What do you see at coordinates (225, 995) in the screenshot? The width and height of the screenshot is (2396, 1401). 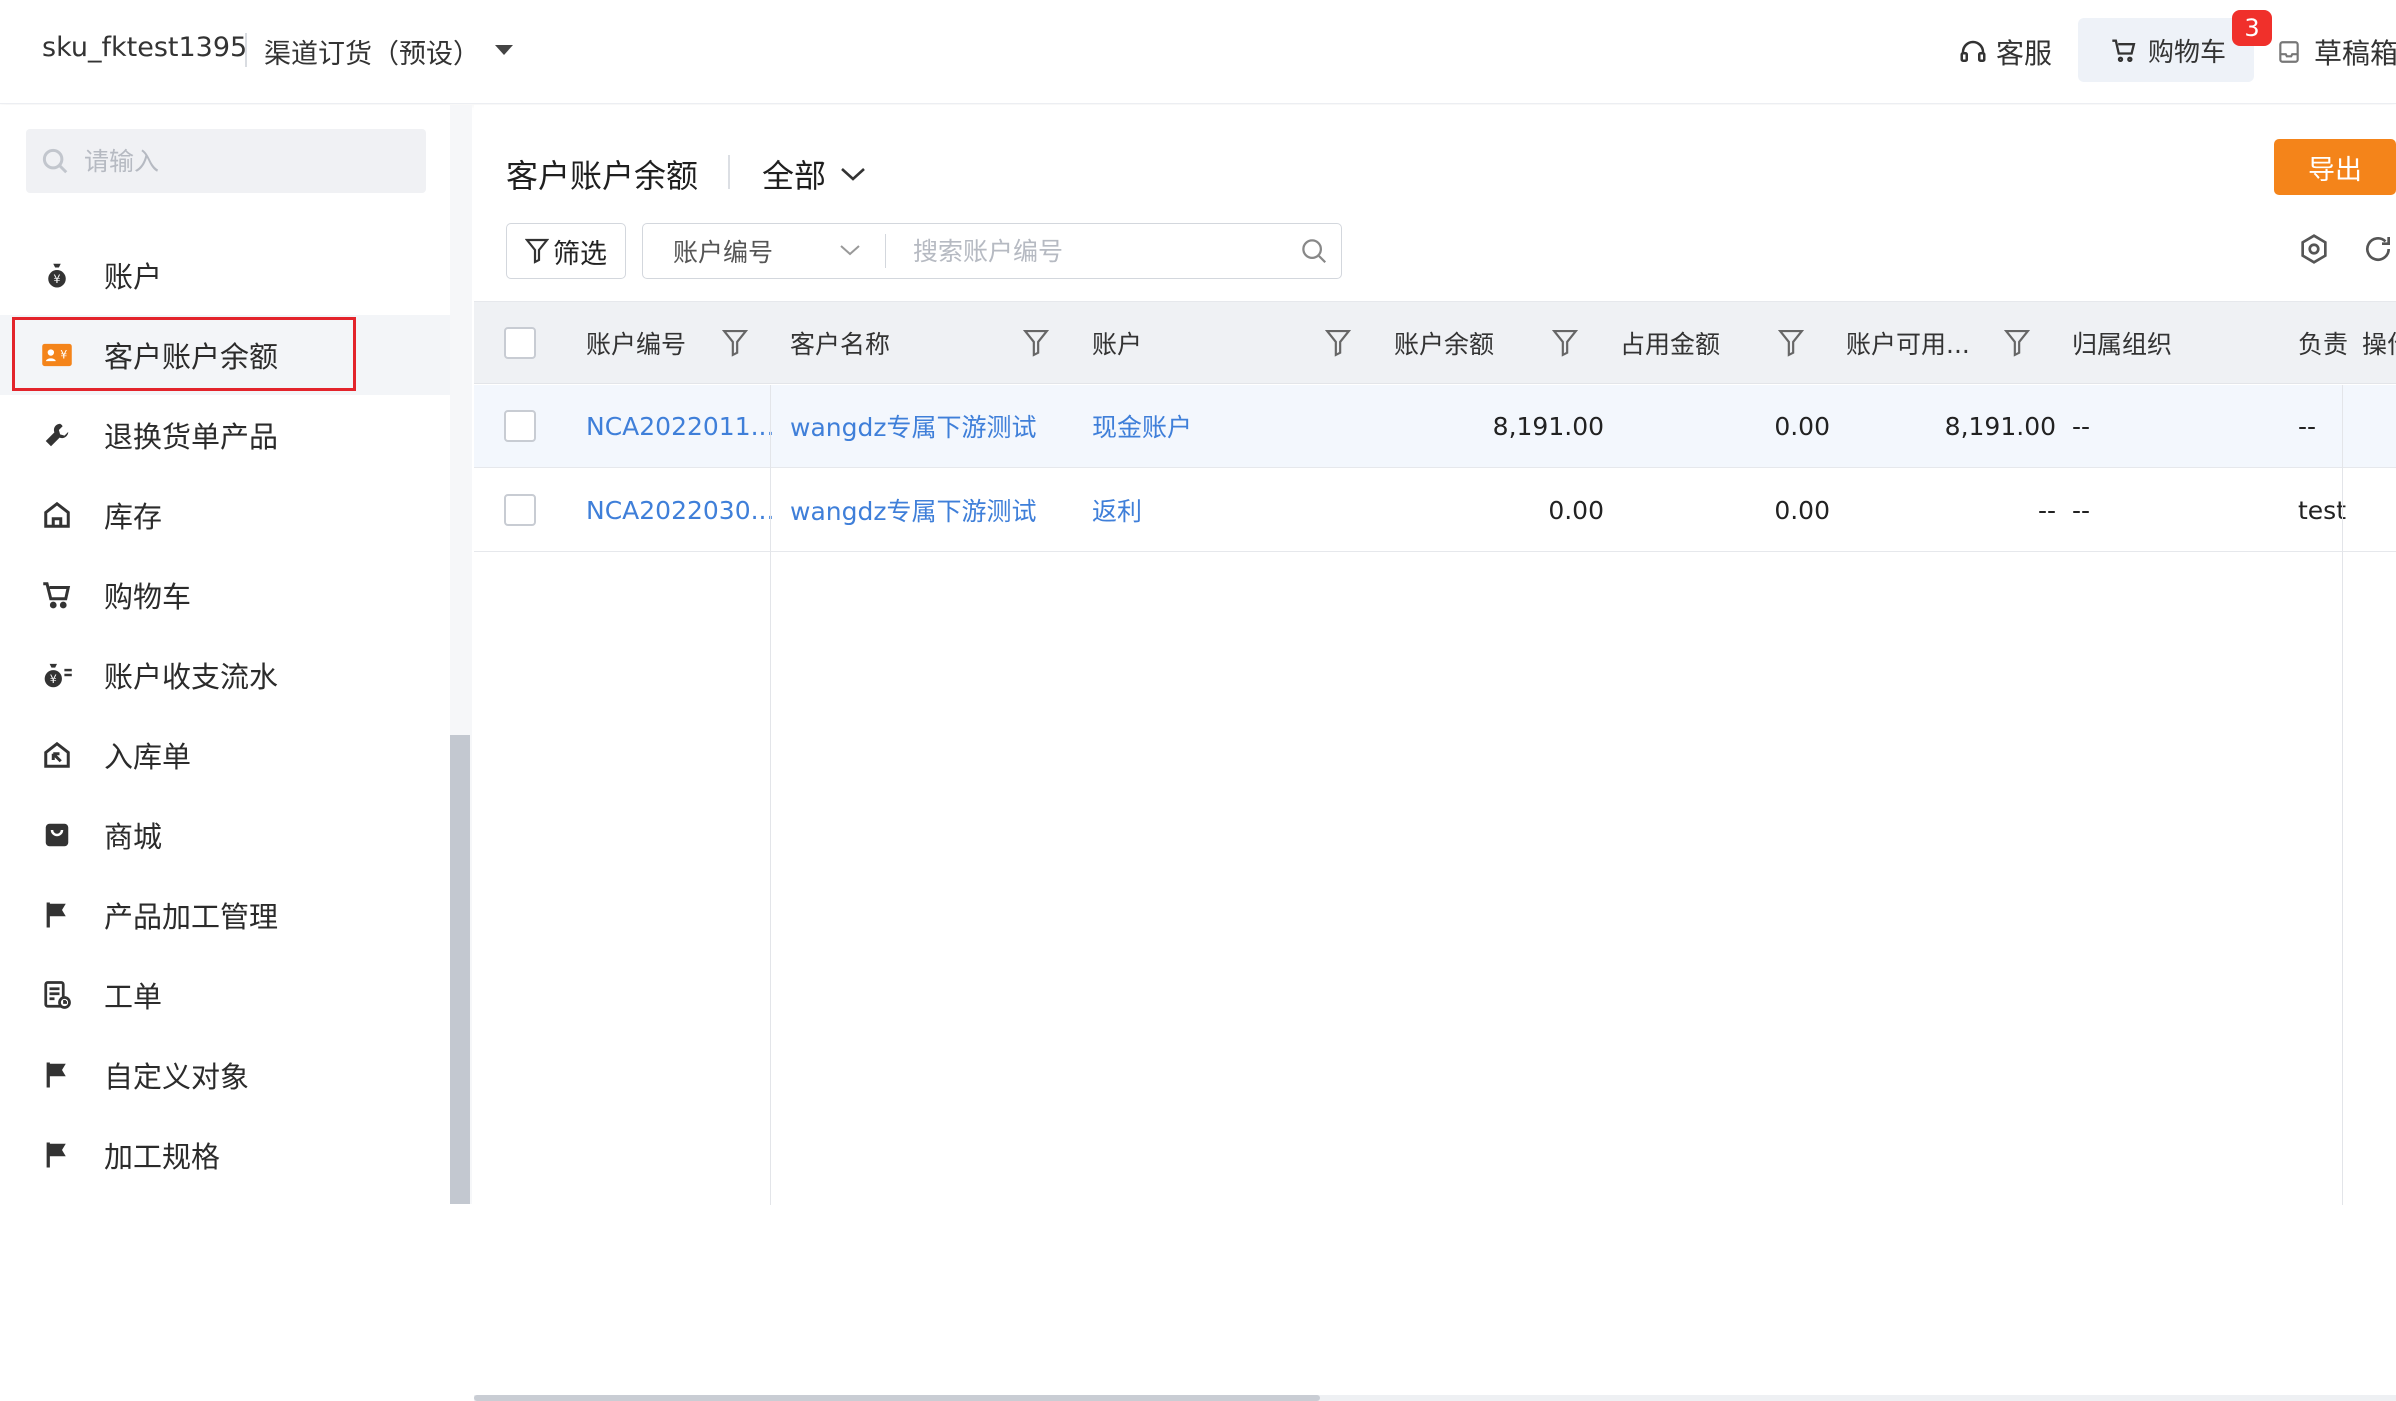 I see `sidebar-item-work-order: 工单` at bounding box center [225, 995].